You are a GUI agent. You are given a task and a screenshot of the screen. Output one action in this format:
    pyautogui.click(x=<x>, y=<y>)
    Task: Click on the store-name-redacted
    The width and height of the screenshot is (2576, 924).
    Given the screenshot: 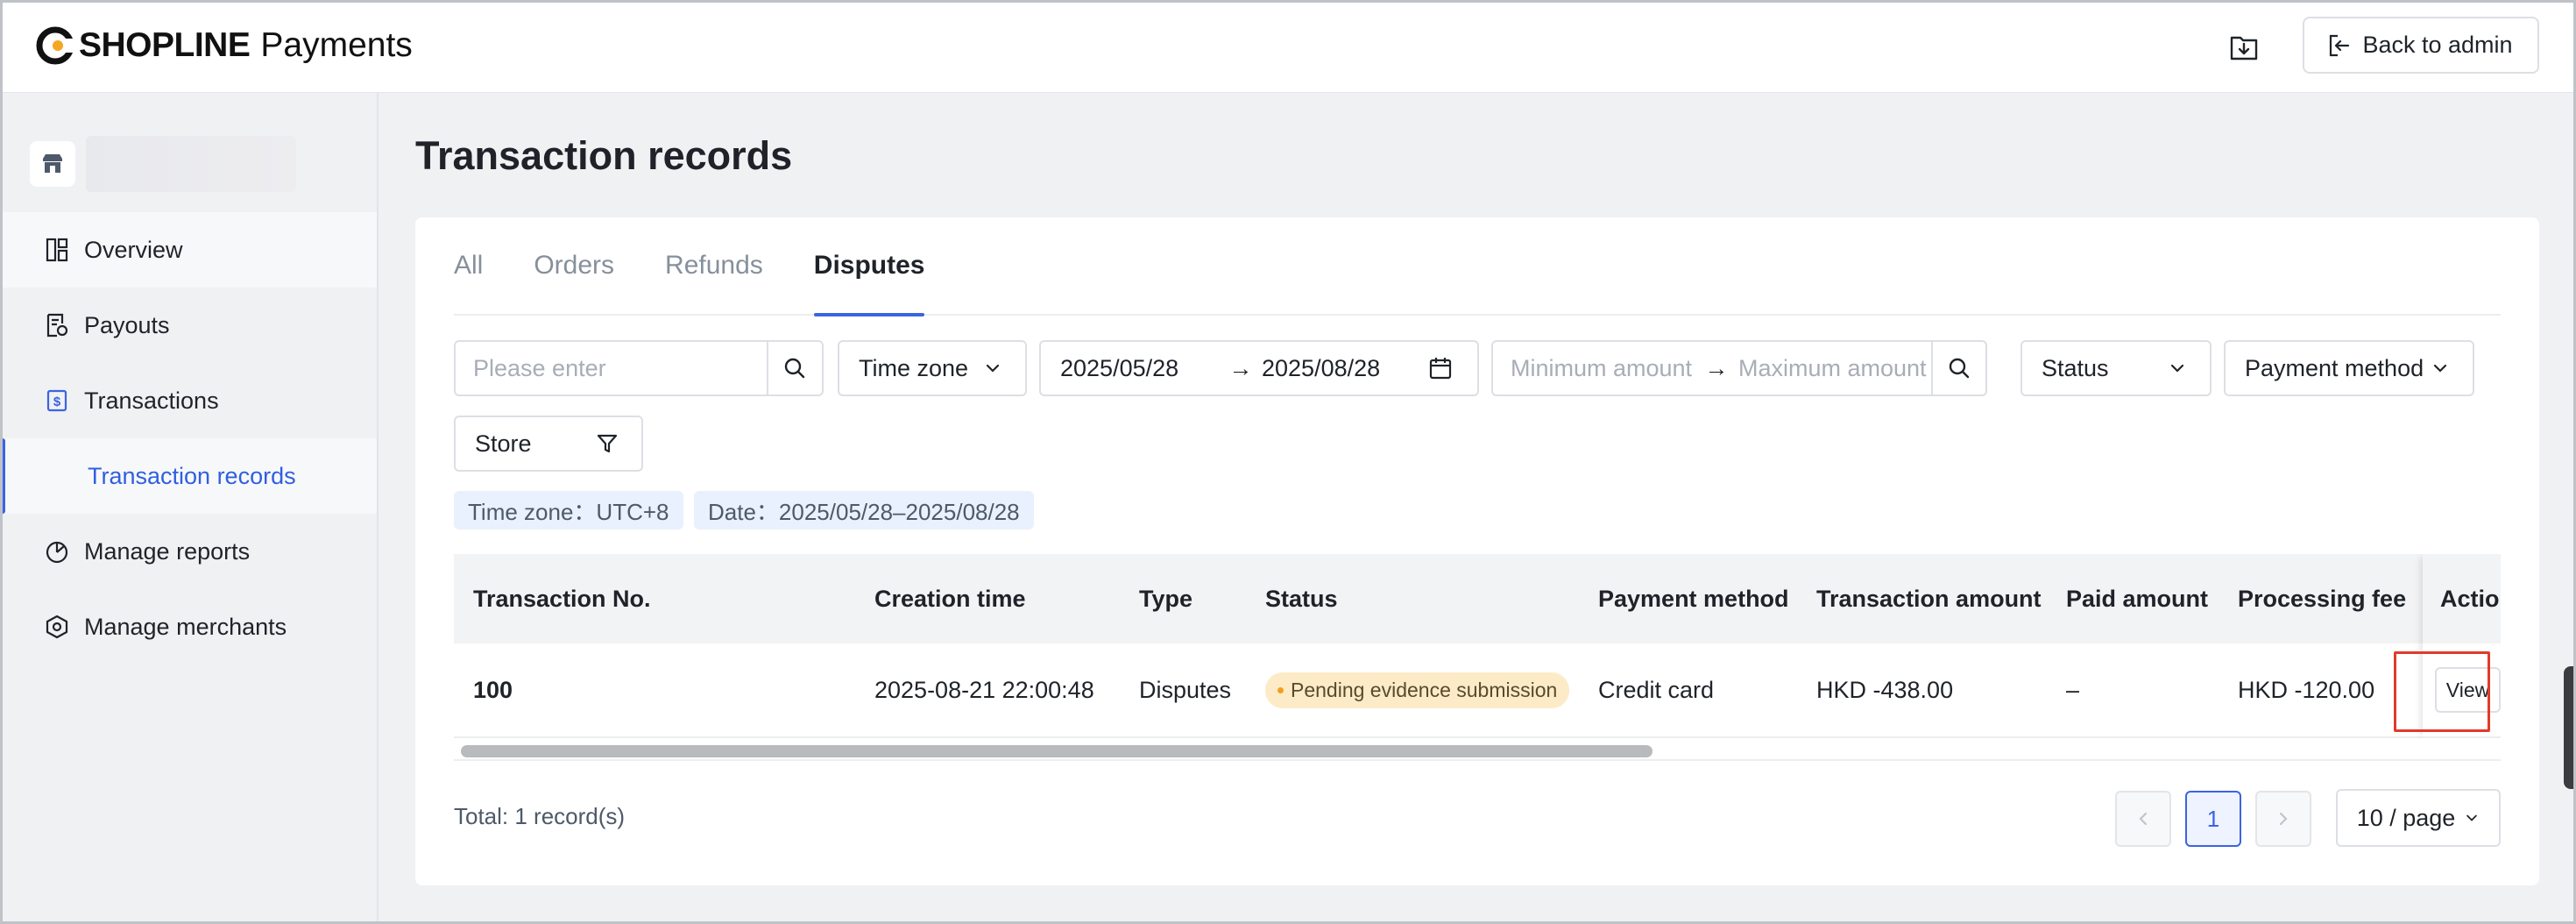 What is the action you would take?
    pyautogui.click(x=191, y=164)
    